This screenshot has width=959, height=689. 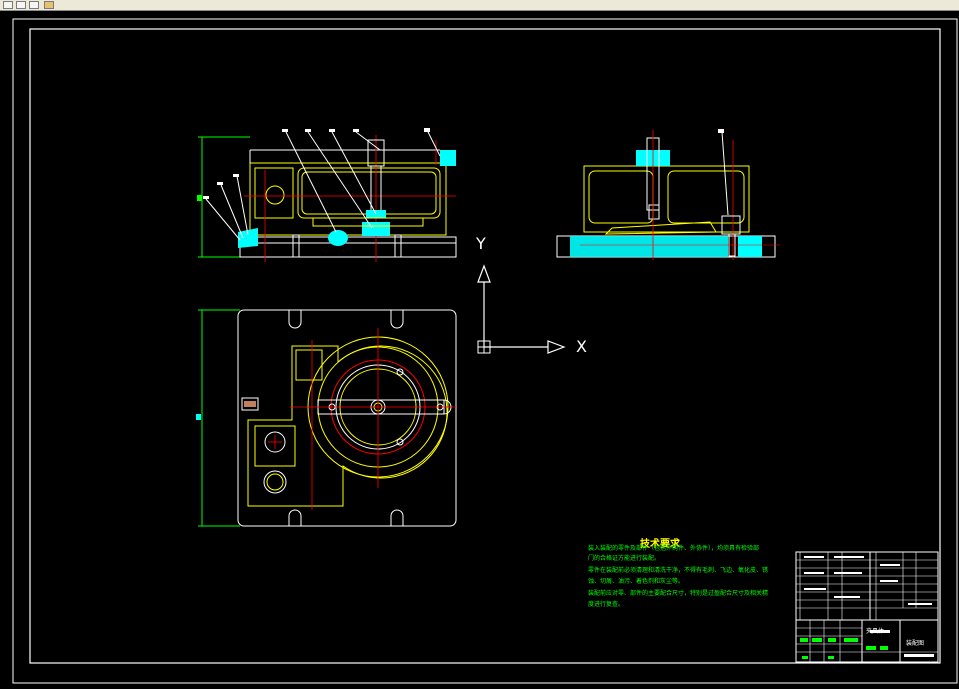 I want to click on ucs-x-label: X, so click(x=581, y=346).